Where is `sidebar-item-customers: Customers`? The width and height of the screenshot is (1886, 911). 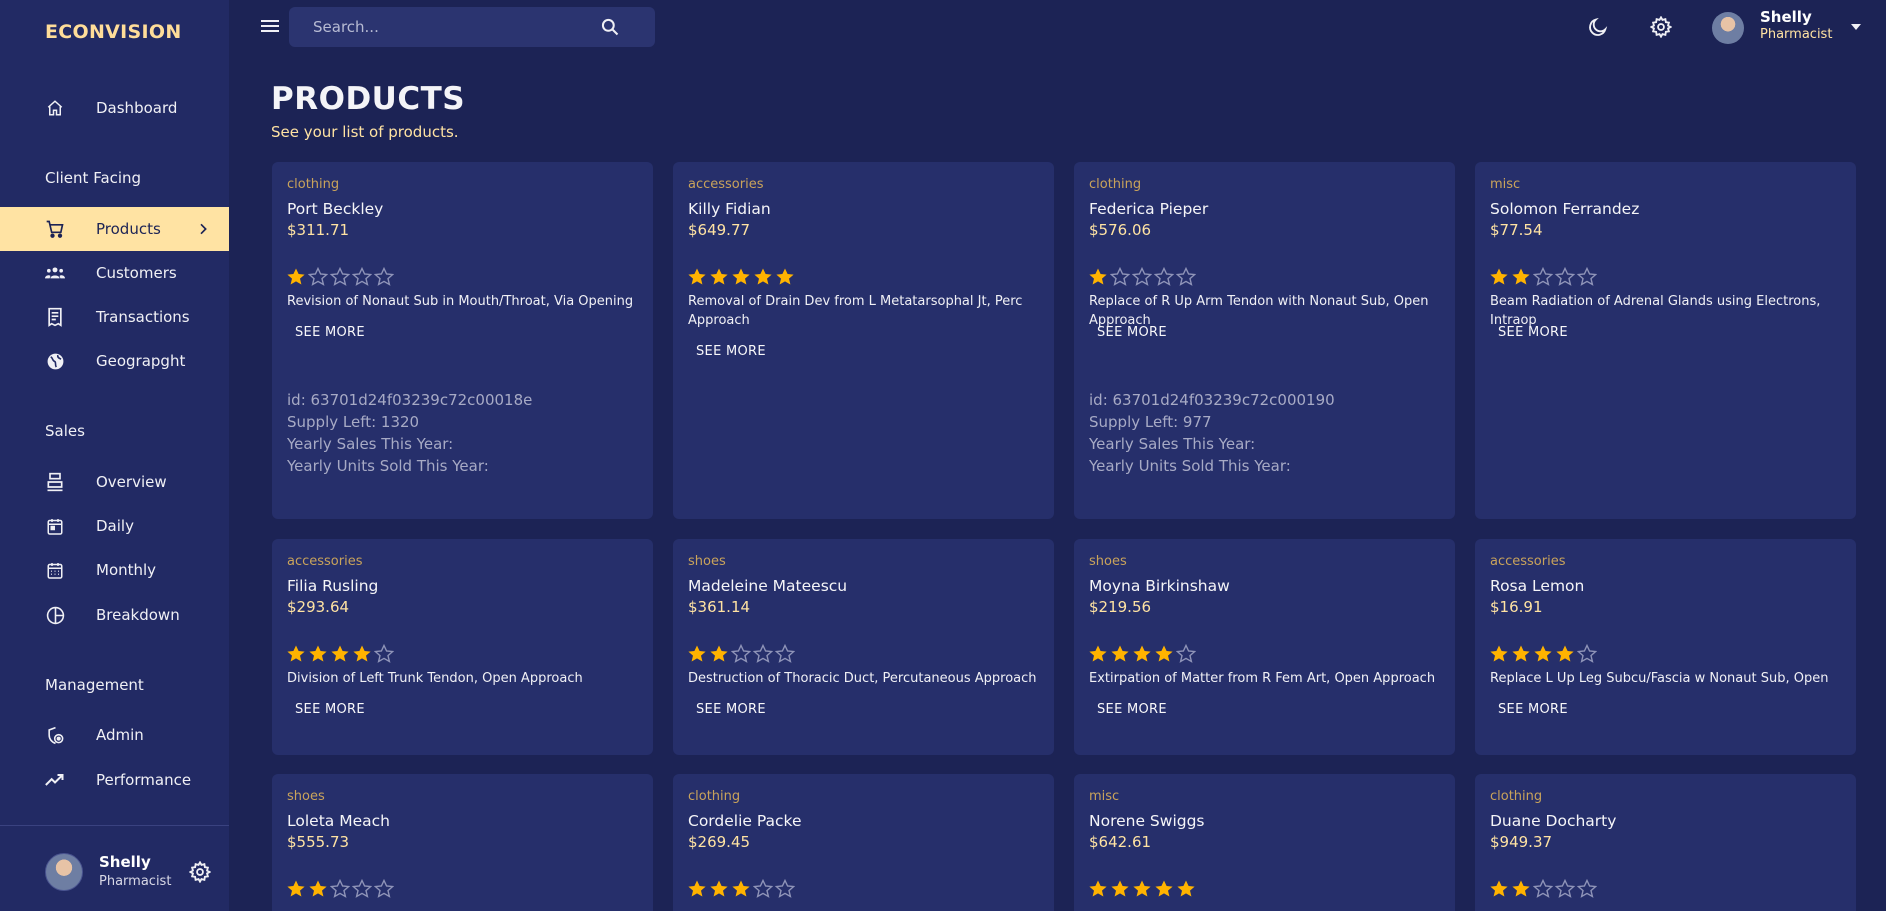 sidebar-item-customers: Customers is located at coordinates (114, 273).